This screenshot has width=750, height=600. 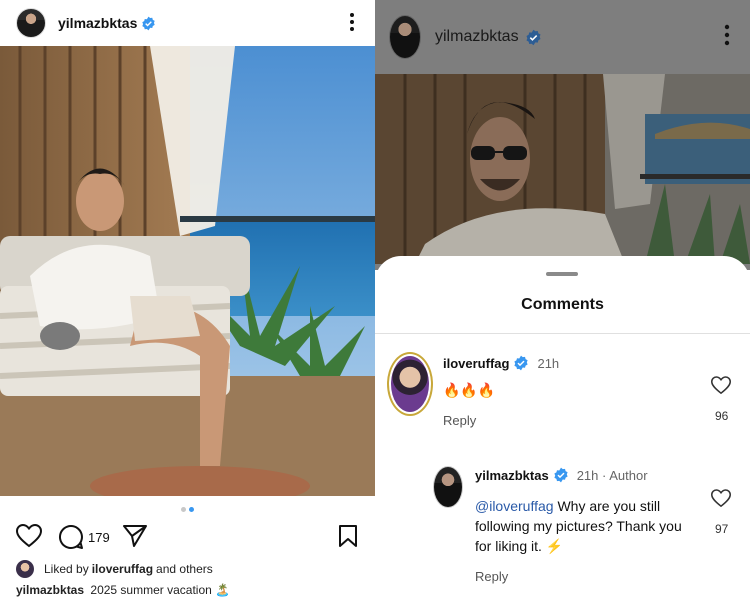 I want to click on post-caption: yilmazbktas 2025 summer vacation 🏝️, so click(x=123, y=590).